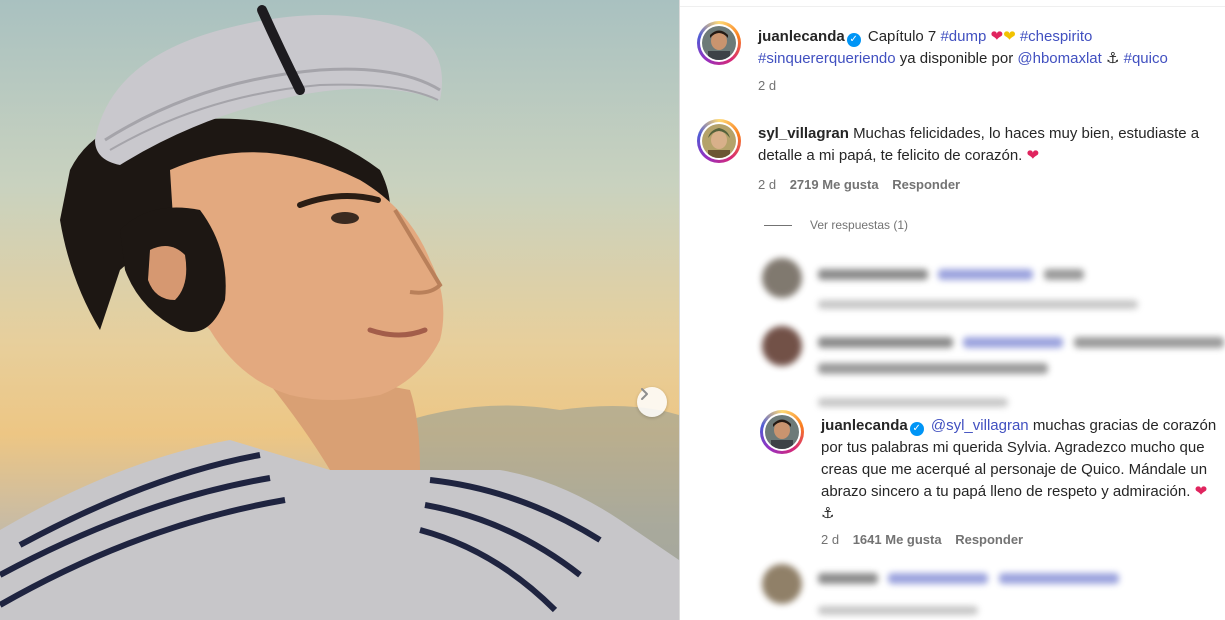 The image size is (1225, 620). I want to click on hashtag-dump: #dump, so click(963, 36).